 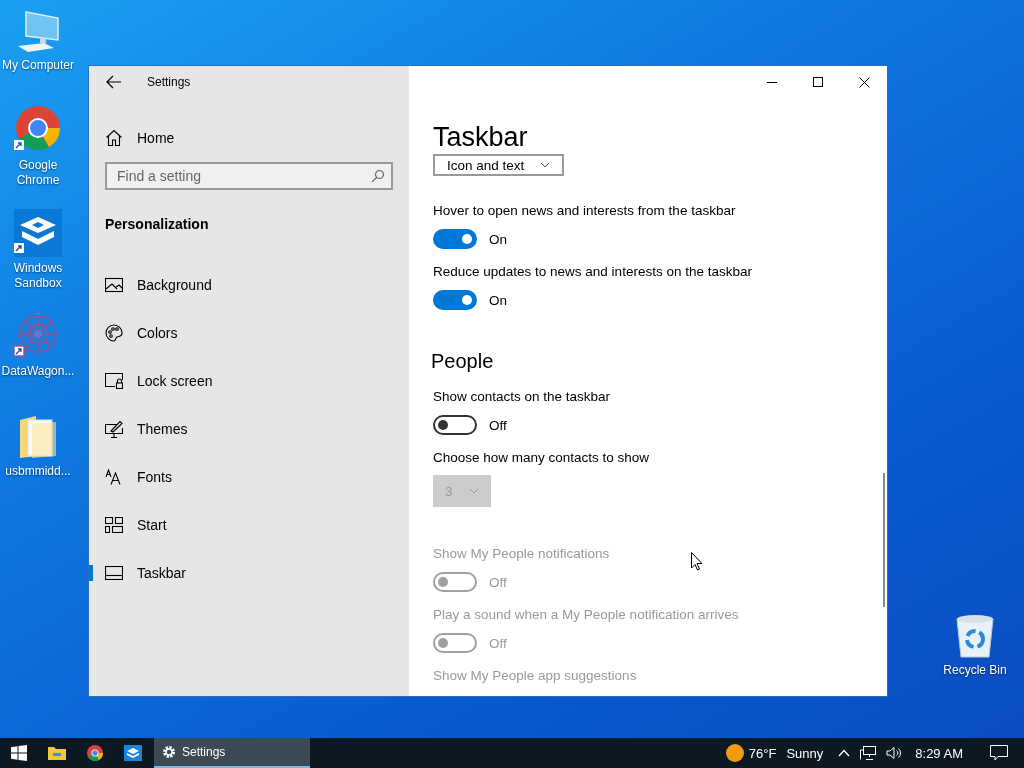 What do you see at coordinates (114, 525) in the screenshot?
I see `tiles-icon` at bounding box center [114, 525].